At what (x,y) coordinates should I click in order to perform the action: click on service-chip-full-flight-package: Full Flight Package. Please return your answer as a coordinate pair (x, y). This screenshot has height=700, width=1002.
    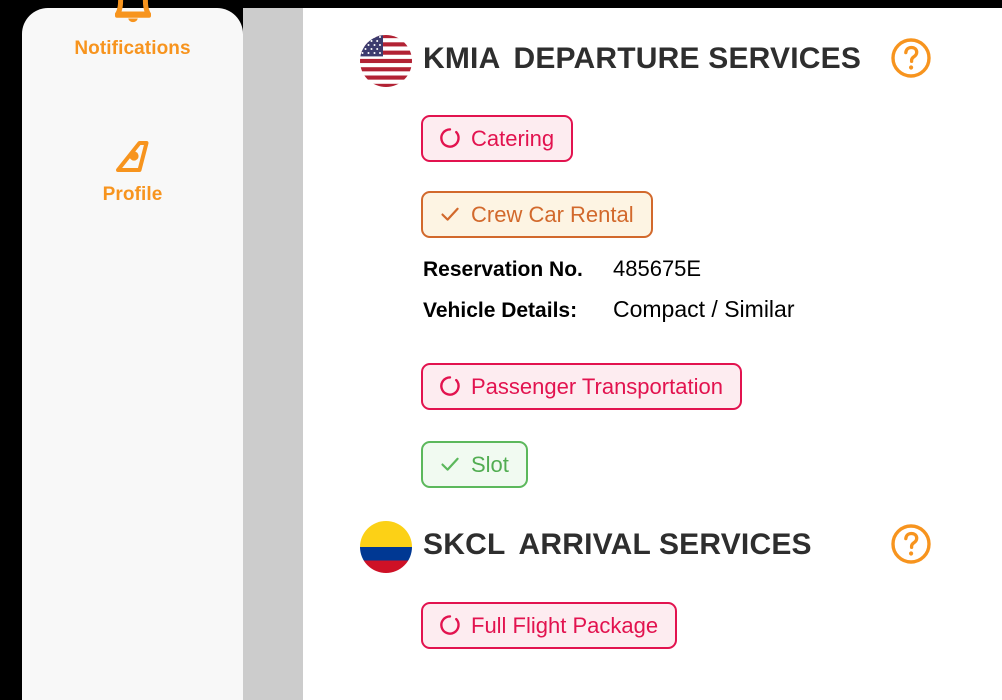
    Looking at the image, I should click on (549, 625).